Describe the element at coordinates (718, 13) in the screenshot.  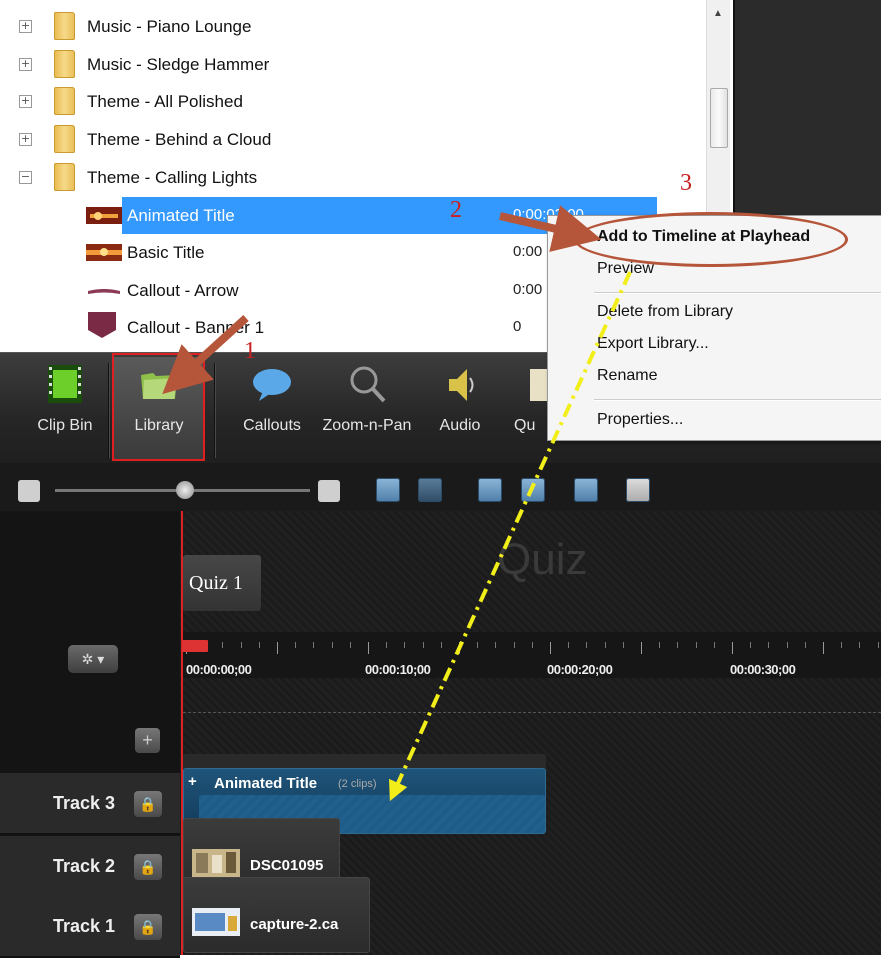
I see `scroll-up-icon: ▲` at that location.